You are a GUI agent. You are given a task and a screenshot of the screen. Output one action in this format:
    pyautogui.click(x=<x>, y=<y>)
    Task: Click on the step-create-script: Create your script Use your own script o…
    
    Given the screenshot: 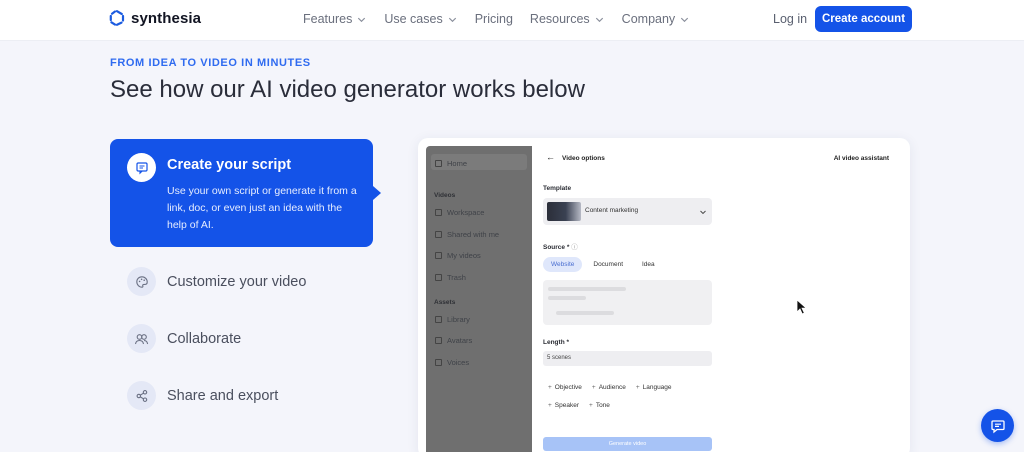 What is the action you would take?
    pyautogui.click(x=245, y=193)
    